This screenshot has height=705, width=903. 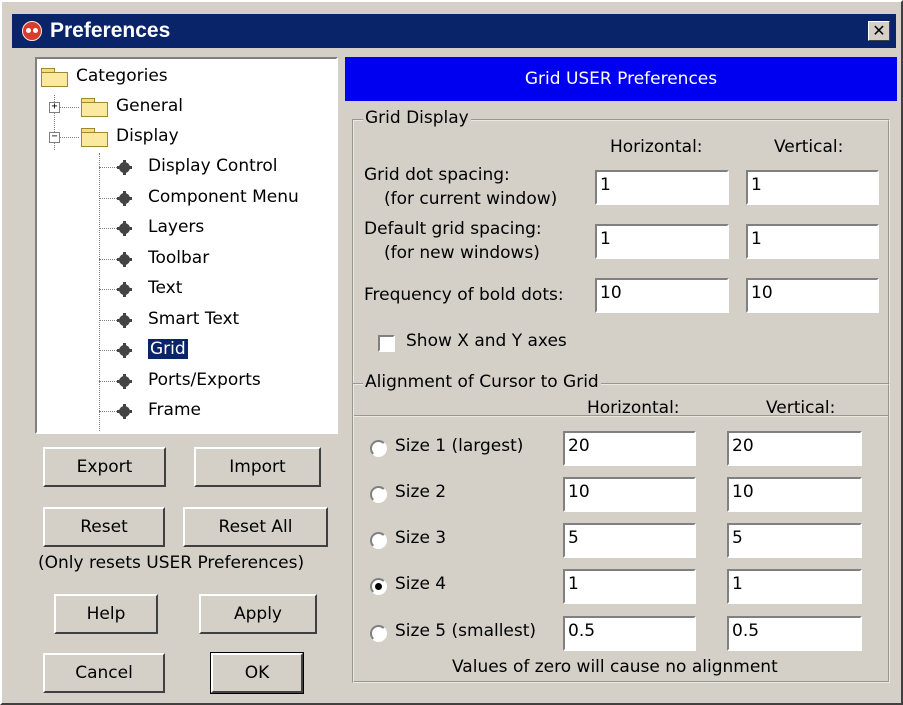 What do you see at coordinates (378, 448) in the screenshot?
I see `size-1-radio` at bounding box center [378, 448].